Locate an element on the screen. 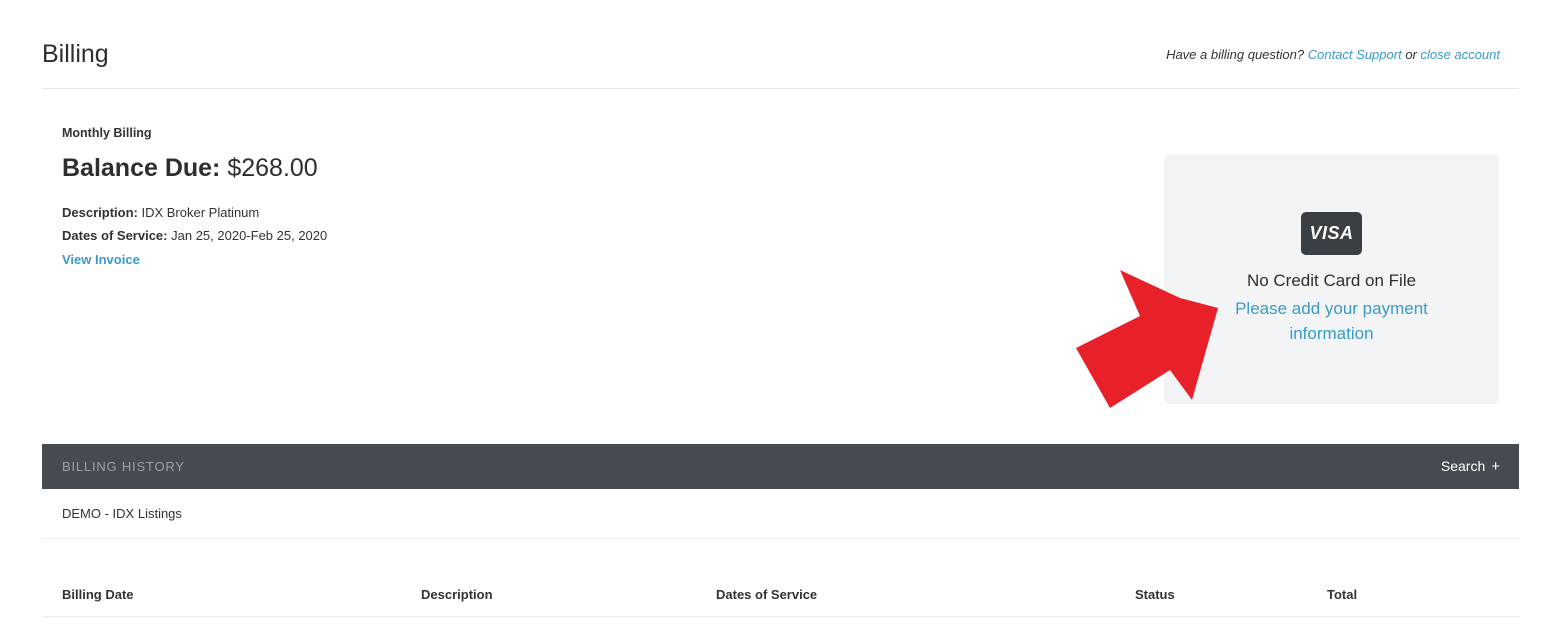  billing-history-search-button: Search + is located at coordinates (1470, 466).